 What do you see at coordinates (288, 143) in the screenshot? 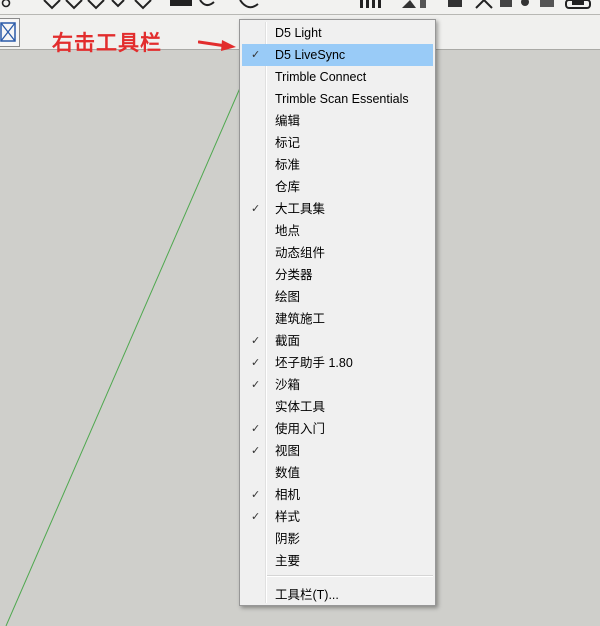
I see `menu-item-label: 标记` at bounding box center [288, 143].